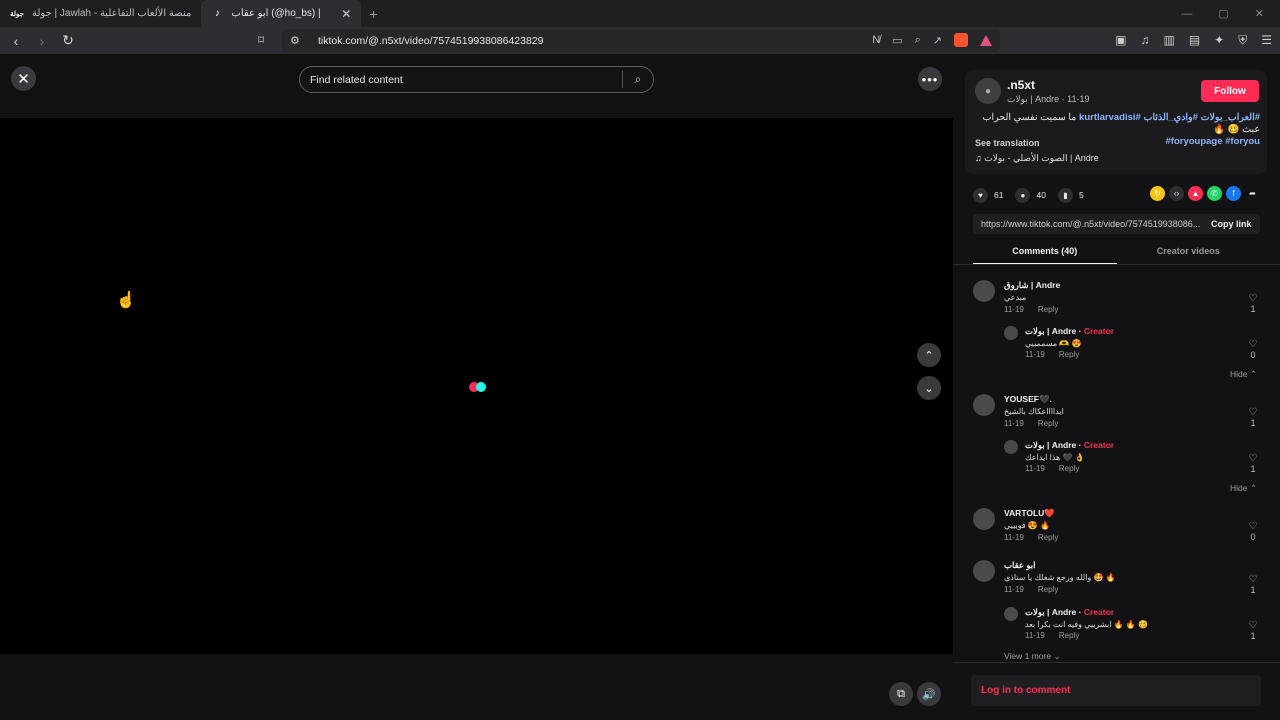 The width and height of the screenshot is (1280, 720). What do you see at coordinates (1195, 193) in the screenshot?
I see `send-icon: ▲` at bounding box center [1195, 193].